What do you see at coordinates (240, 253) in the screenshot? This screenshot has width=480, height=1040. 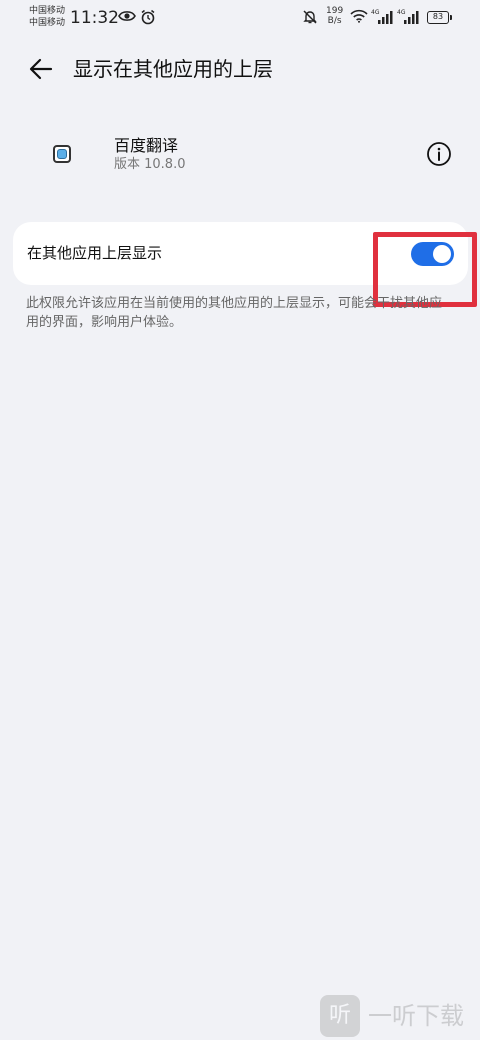 I see `setting-card: 在其他应用上层显示` at bounding box center [240, 253].